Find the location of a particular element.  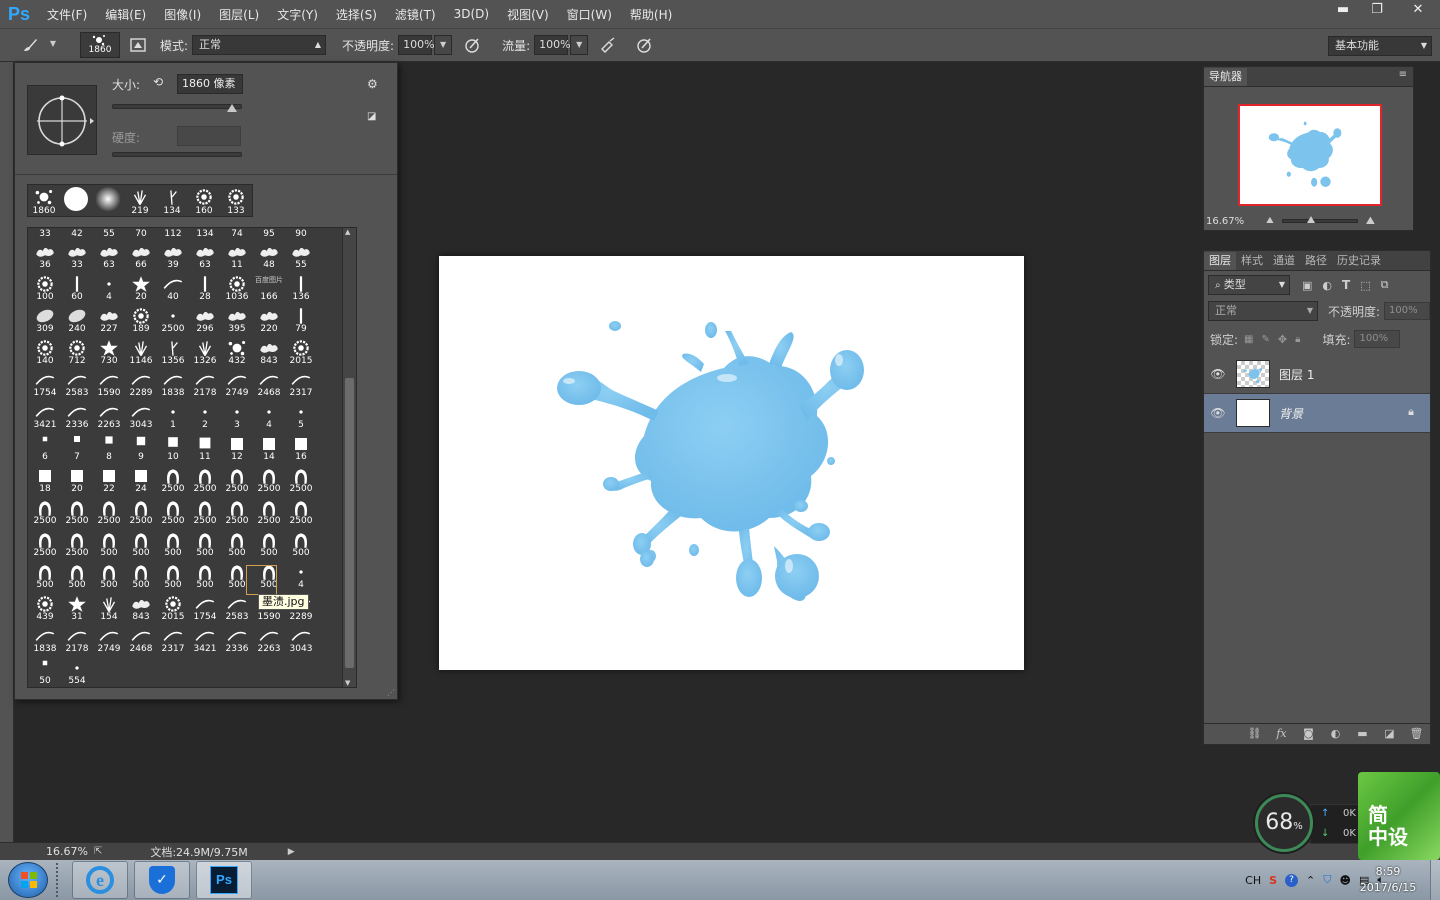

brush-preset-cell: 40 is located at coordinates (173, 287).